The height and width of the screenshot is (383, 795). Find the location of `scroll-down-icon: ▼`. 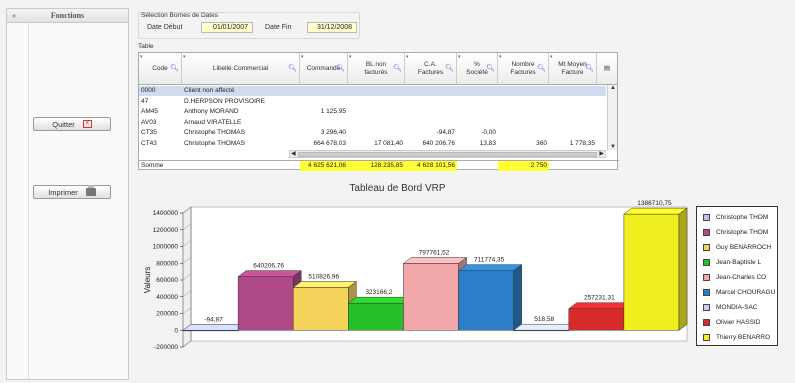

scroll-down-icon: ▼ is located at coordinates (613, 147).